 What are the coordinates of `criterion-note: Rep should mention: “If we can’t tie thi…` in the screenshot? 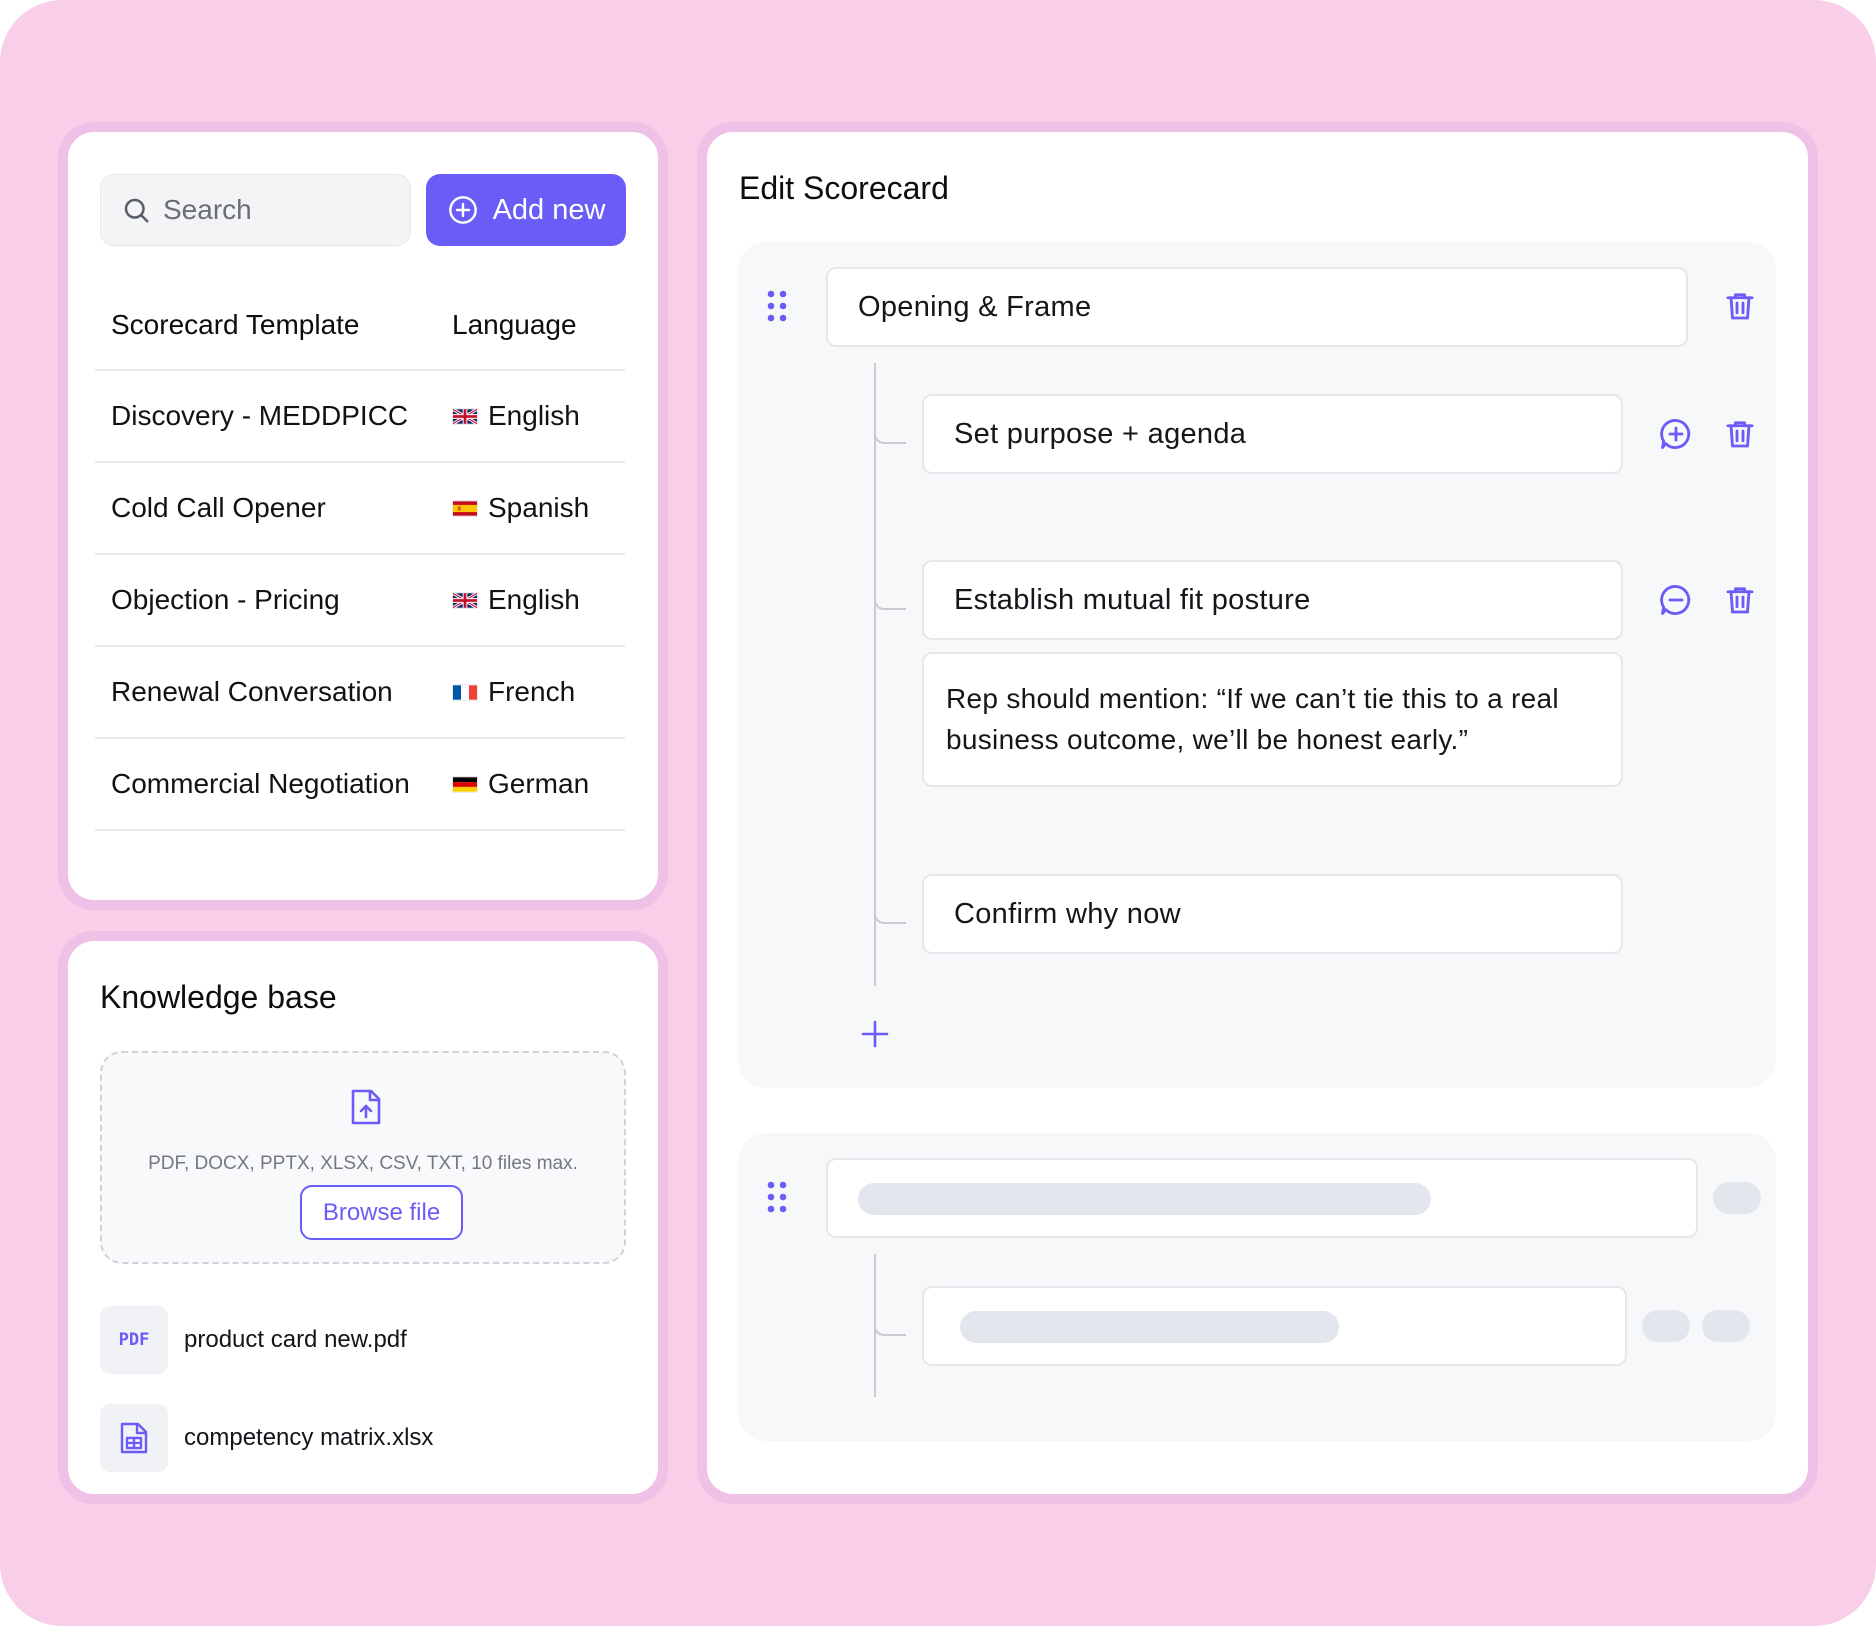 It's located at (1272, 719).